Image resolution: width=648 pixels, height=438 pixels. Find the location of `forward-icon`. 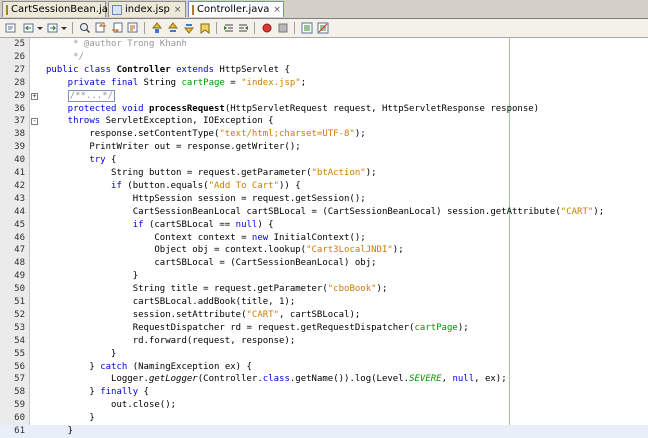

forward-icon is located at coordinates (53, 28).